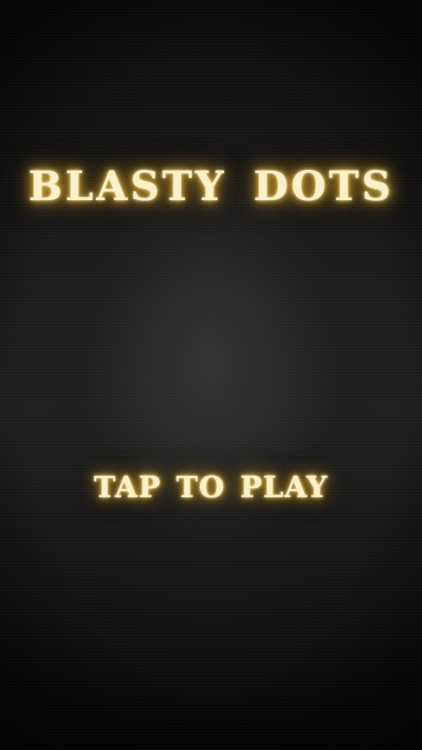 The image size is (422, 750). Describe the element at coordinates (211, 186) in the screenshot. I see `game-title: BLASTY DOTS` at that location.